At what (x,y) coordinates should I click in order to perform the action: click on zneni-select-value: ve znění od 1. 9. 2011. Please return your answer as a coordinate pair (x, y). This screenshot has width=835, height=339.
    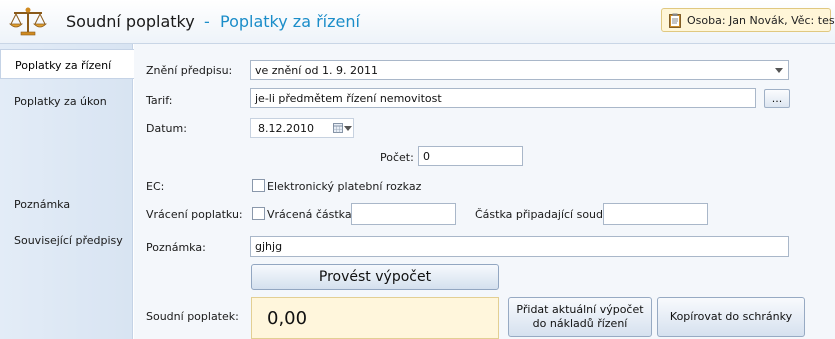
    Looking at the image, I should click on (316, 70).